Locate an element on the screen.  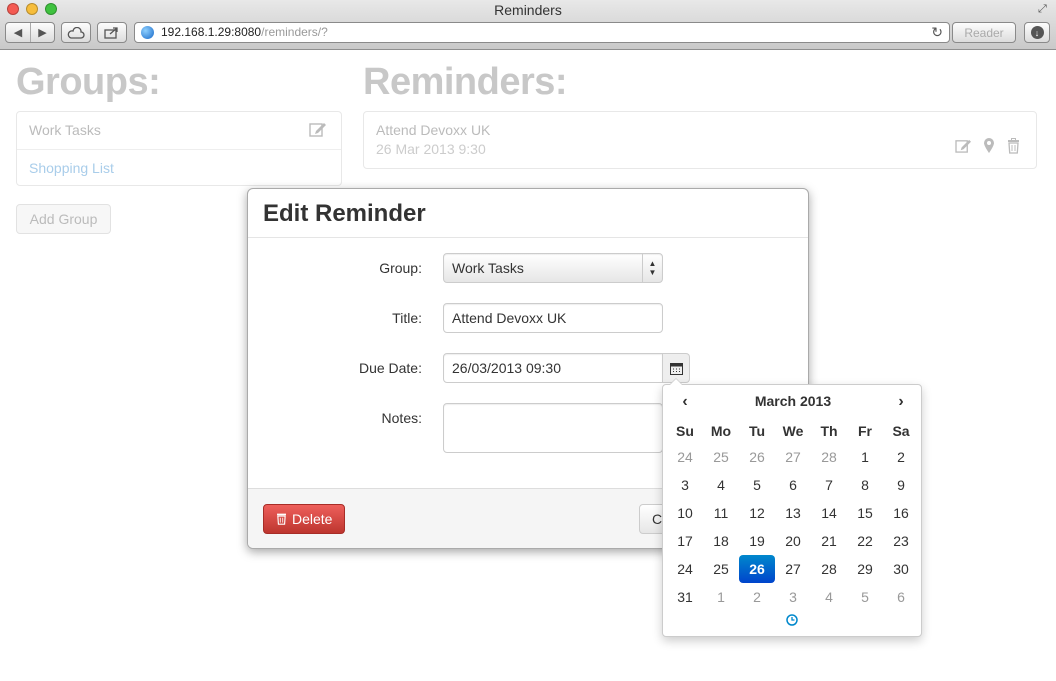
calendar-day: 30 is located at coordinates (901, 569).